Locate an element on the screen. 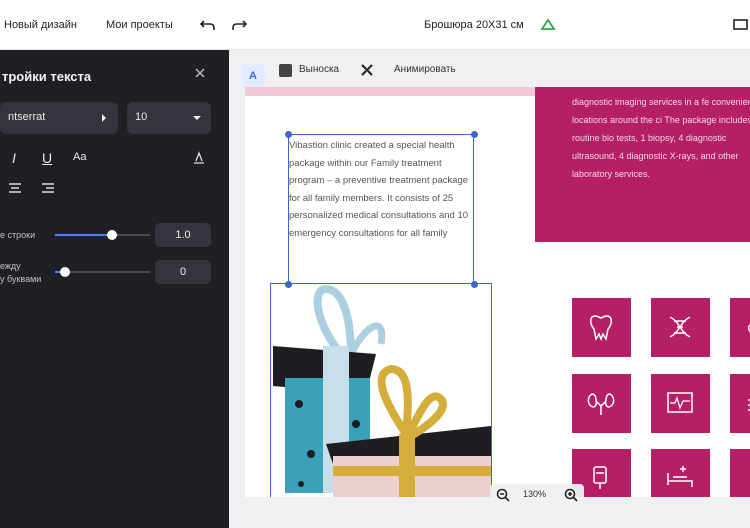 The image size is (750, 528). dna-icon is located at coordinates (680, 327).